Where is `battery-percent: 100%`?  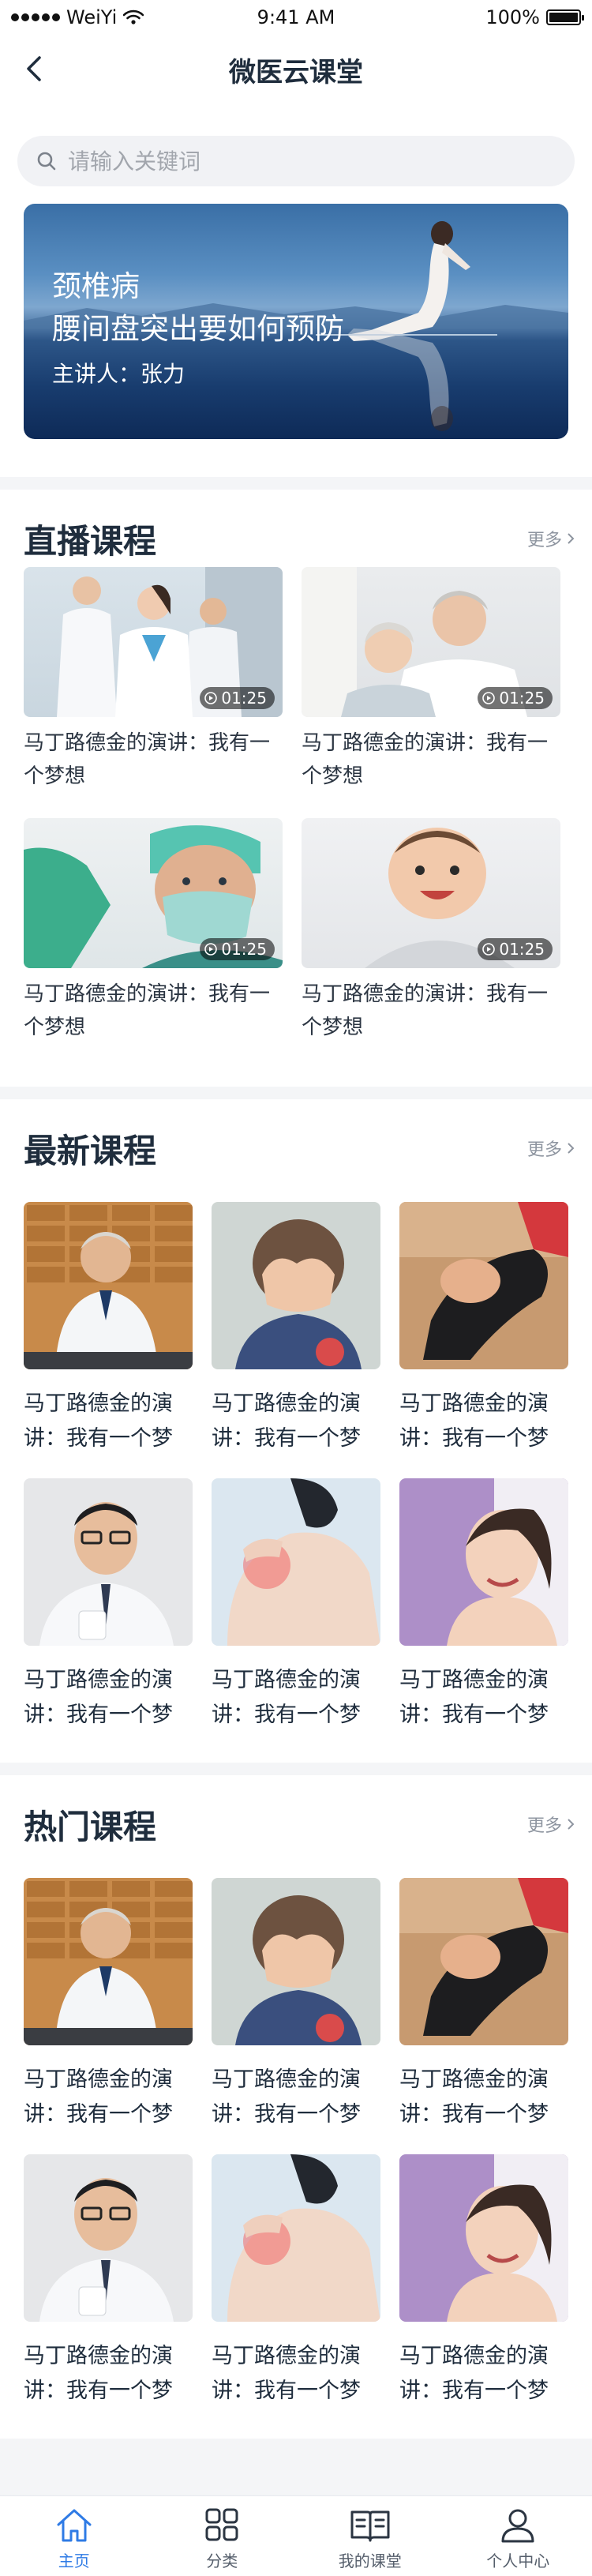 battery-percent: 100% is located at coordinates (512, 17).